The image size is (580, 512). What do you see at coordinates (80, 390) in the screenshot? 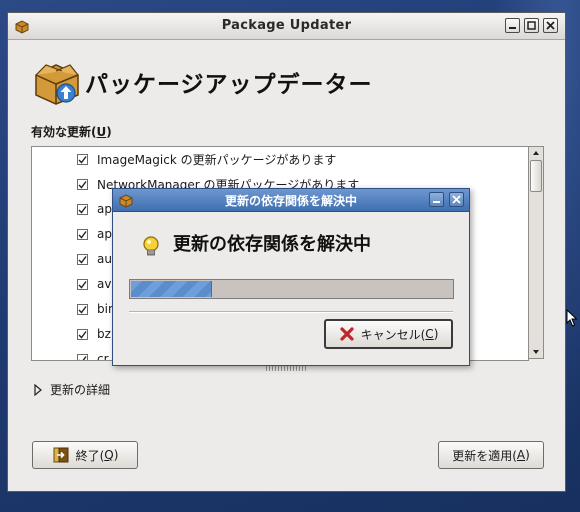
I see `update-details-label: 更新の詳細` at bounding box center [80, 390].